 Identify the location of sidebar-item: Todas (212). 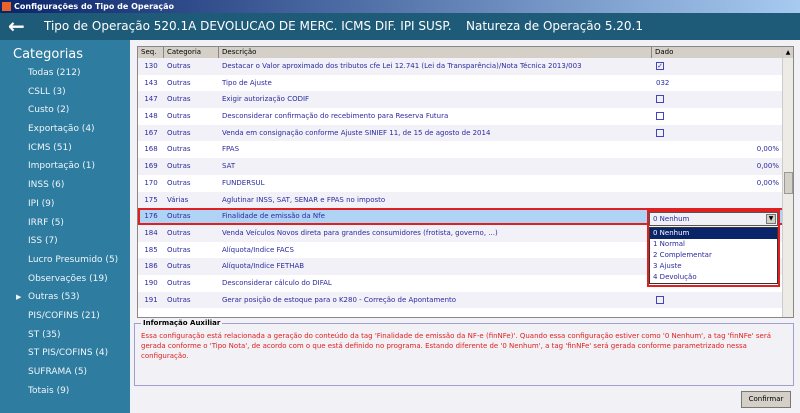
(65, 73).